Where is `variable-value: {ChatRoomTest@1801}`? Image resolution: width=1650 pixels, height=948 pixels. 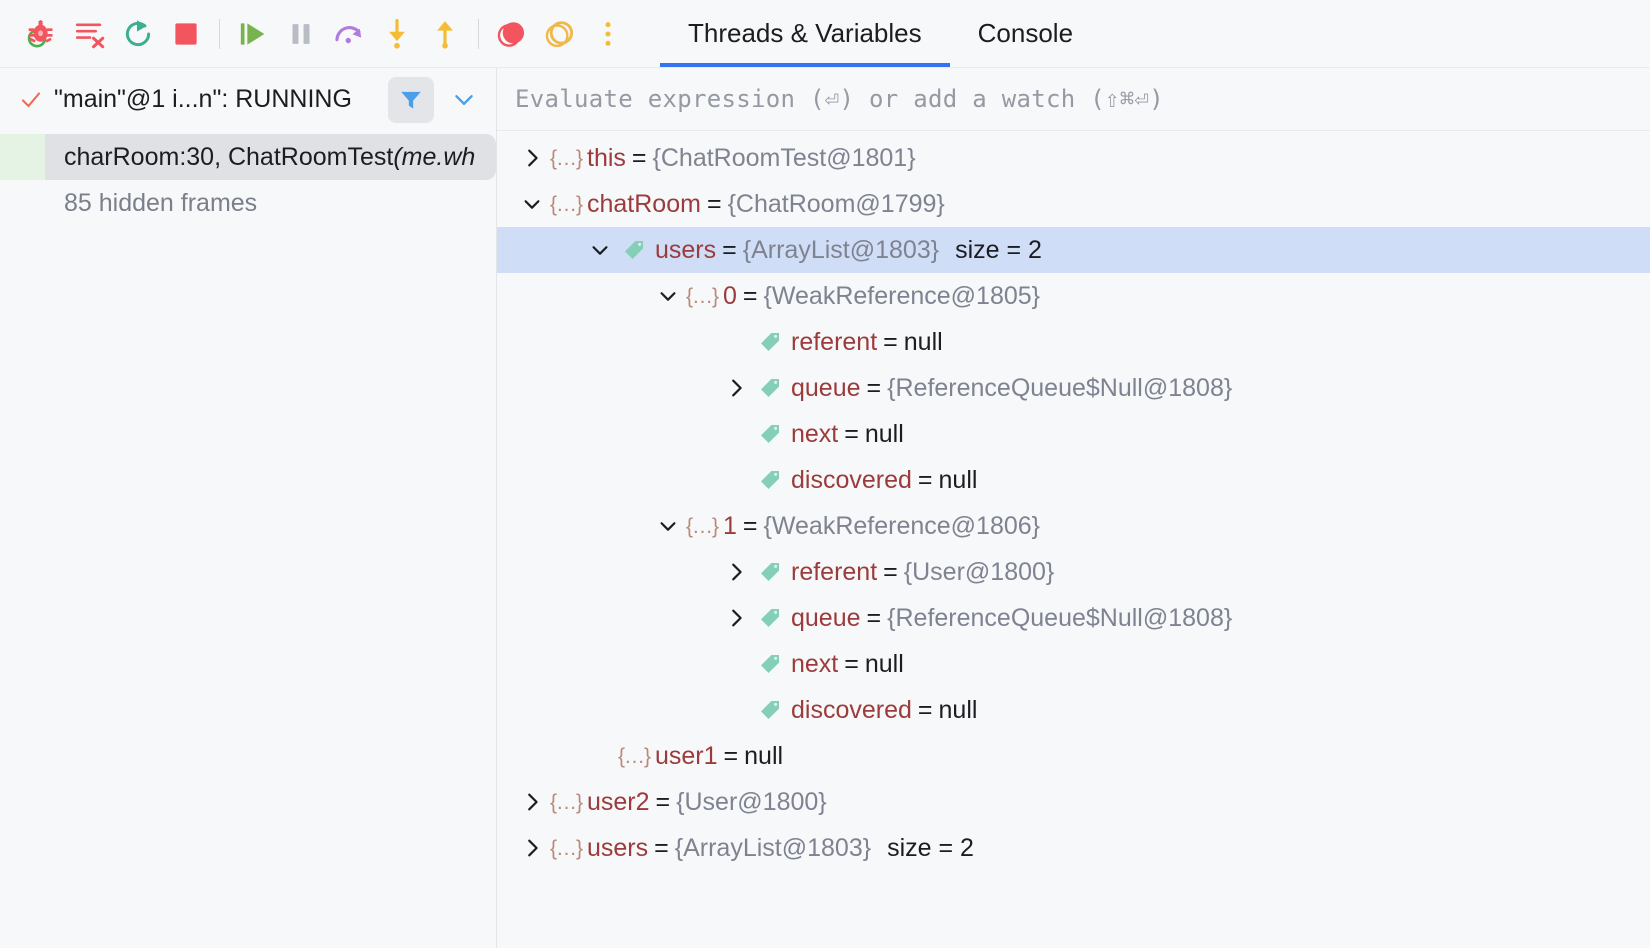
variable-value: {ChatRoomTest@1801} is located at coordinates (784, 157).